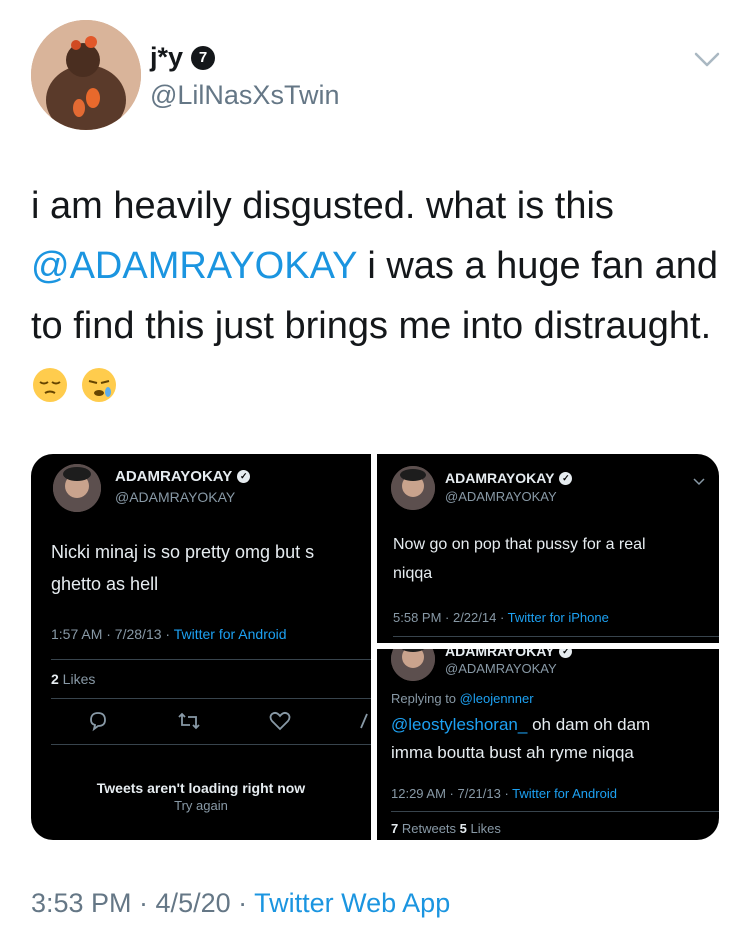 Image resolution: width=749 pixels, height=946 pixels. I want to click on quoted-text-line1-rest: oh dam oh dam, so click(589, 724).